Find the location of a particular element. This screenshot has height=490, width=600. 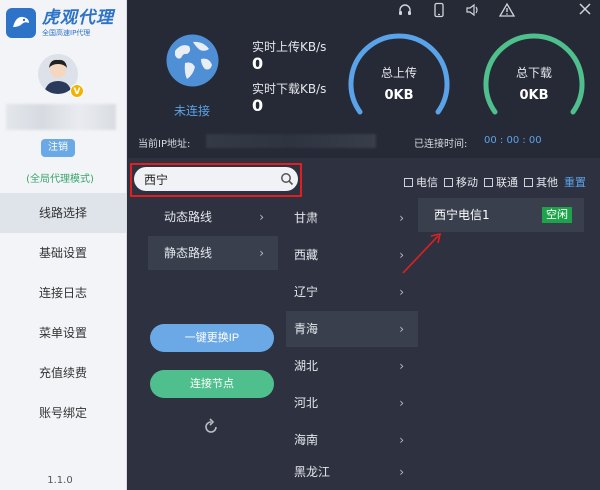

route-dynamic: 动态路线 › is located at coordinates (213, 217).